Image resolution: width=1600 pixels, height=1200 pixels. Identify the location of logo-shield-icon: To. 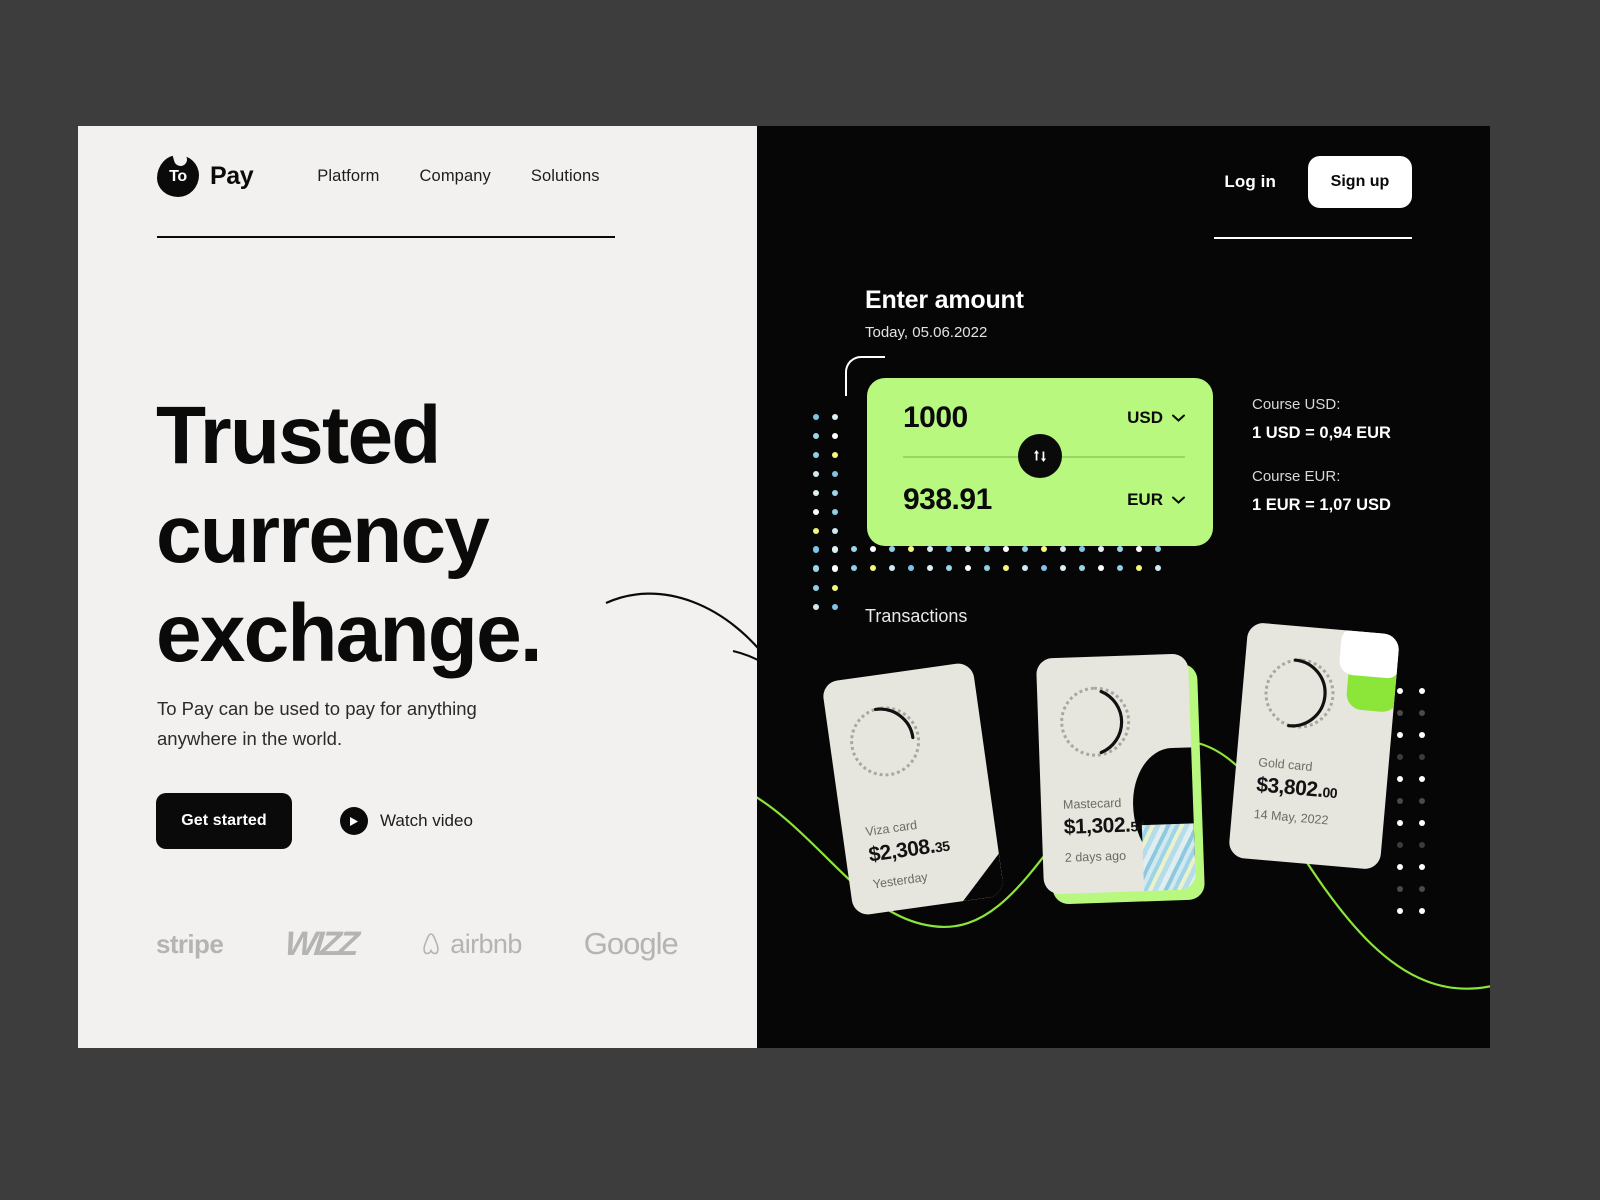
(178, 176).